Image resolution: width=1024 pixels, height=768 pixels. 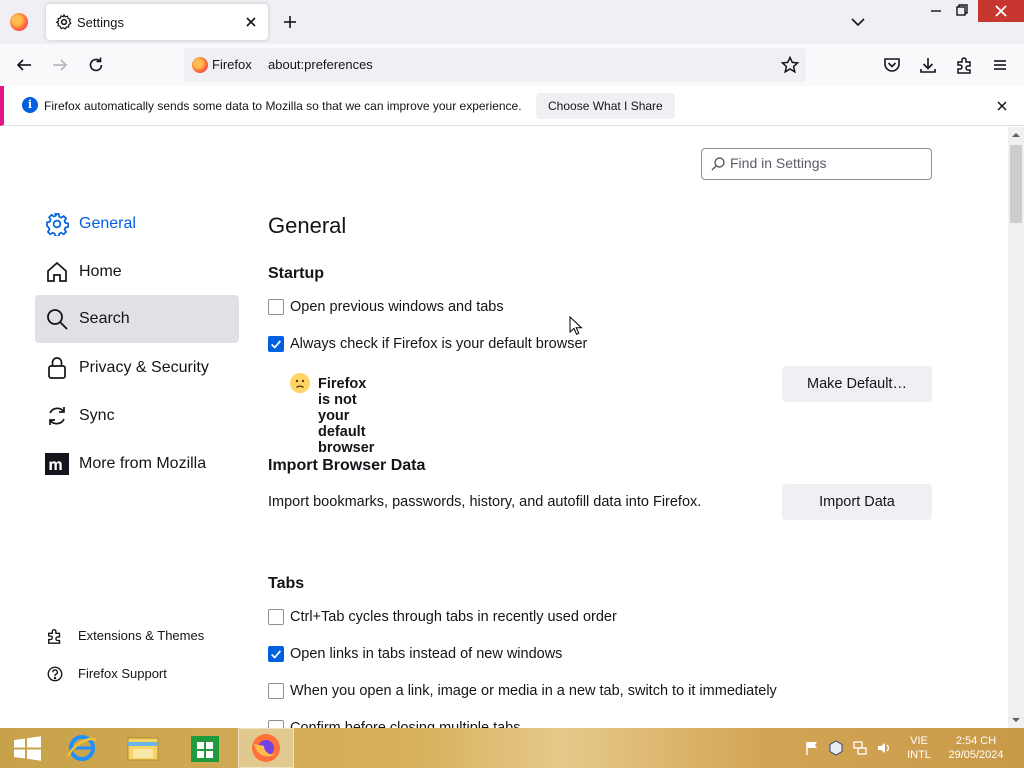 I want to click on search-input, so click(x=827, y=163).